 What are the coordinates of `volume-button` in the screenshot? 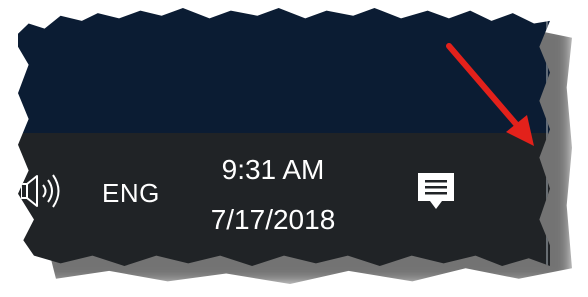 It's located at (46, 191).